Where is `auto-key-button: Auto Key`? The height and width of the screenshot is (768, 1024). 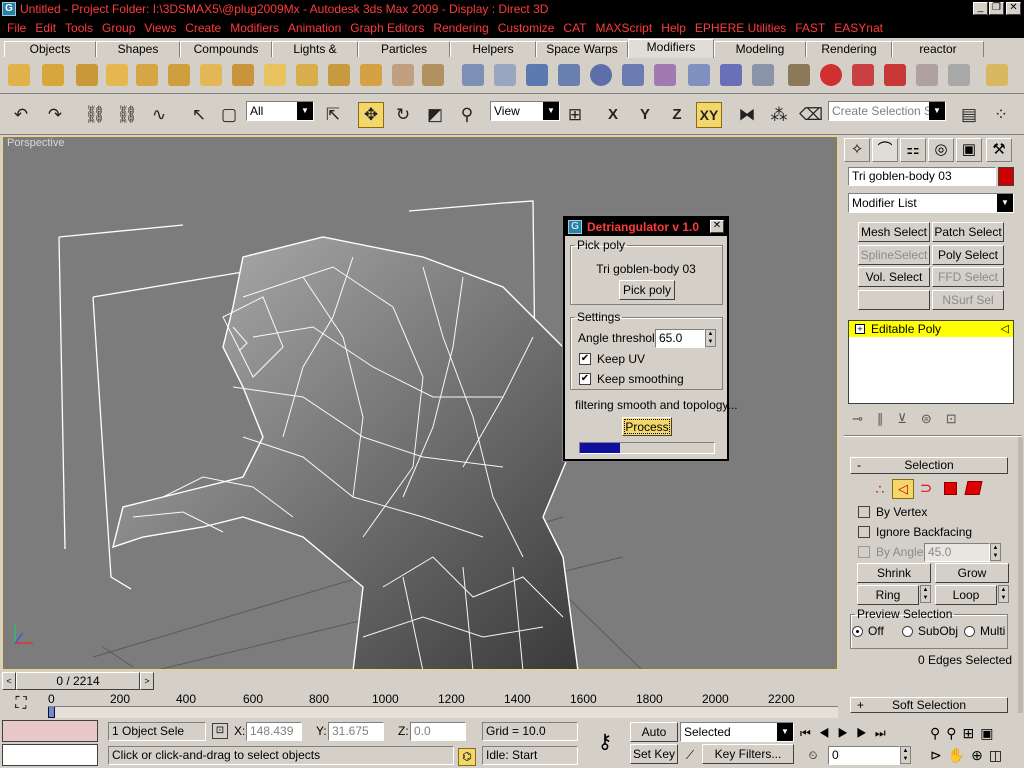
auto-key-button: Auto Key is located at coordinates (654, 739).